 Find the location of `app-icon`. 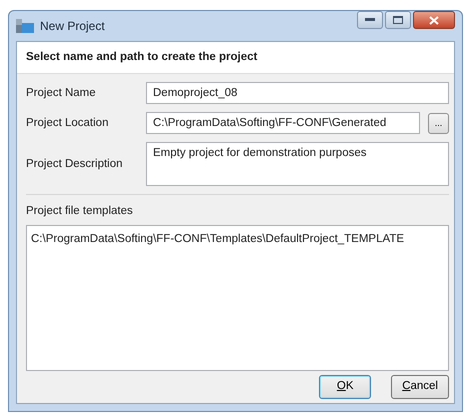

app-icon is located at coordinates (25, 26).